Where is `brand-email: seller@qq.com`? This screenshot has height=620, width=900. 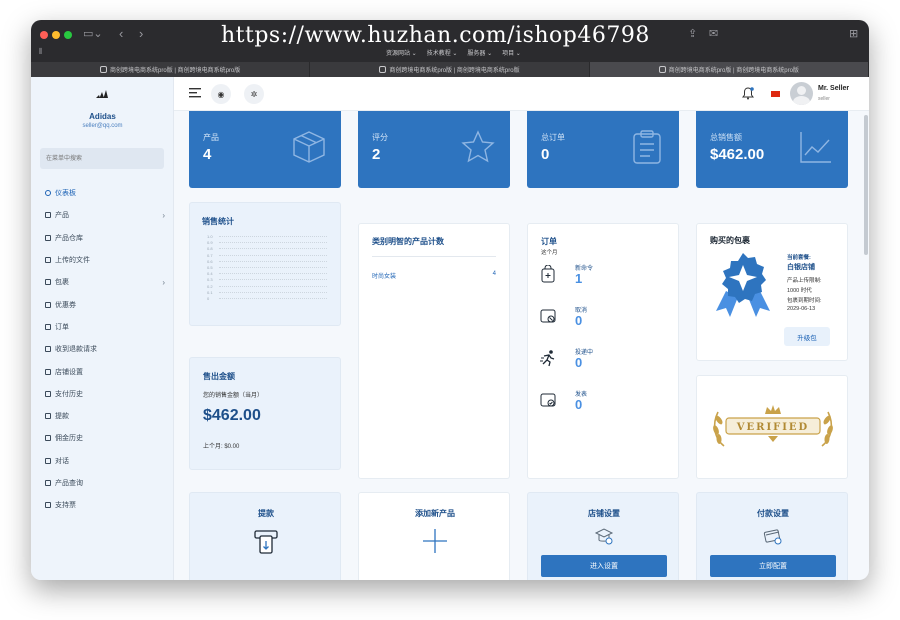 brand-email: seller@qq.com is located at coordinates (102, 126).